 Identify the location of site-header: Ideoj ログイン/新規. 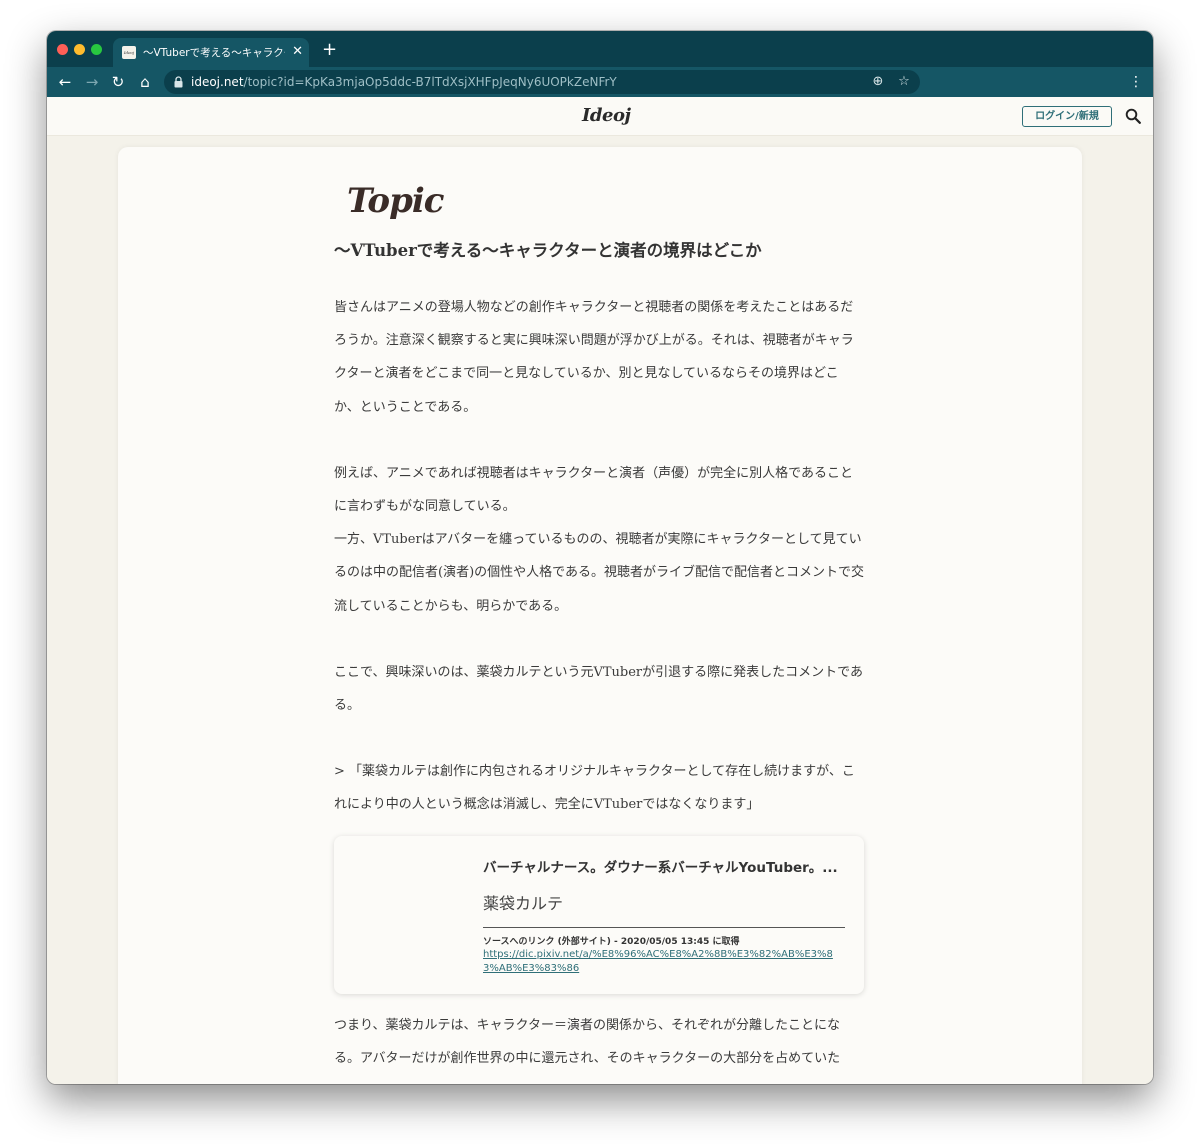
(600, 116).